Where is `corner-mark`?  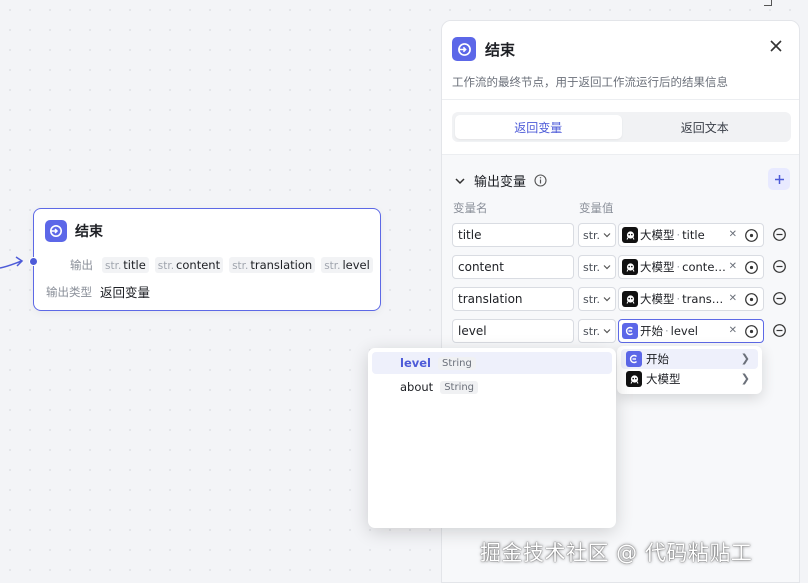 corner-mark is located at coordinates (768, 3).